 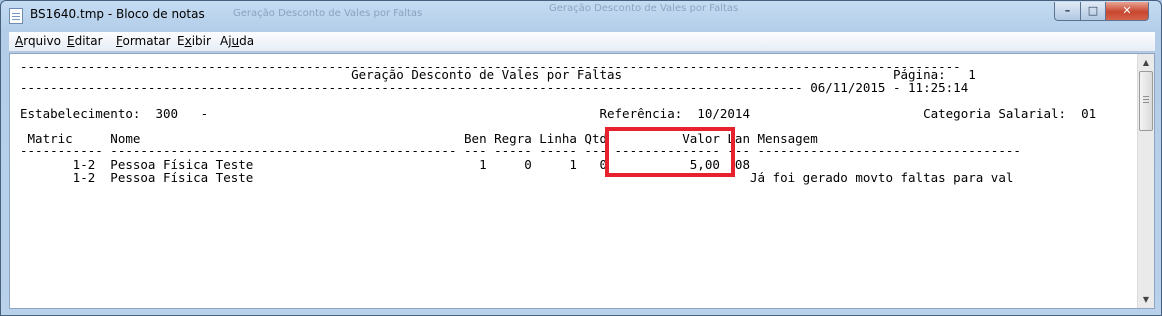 What do you see at coordinates (582, 42) in the screenshot?
I see `menu-bar: Arquivo Editar Formatar Exibir Ajuda` at bounding box center [582, 42].